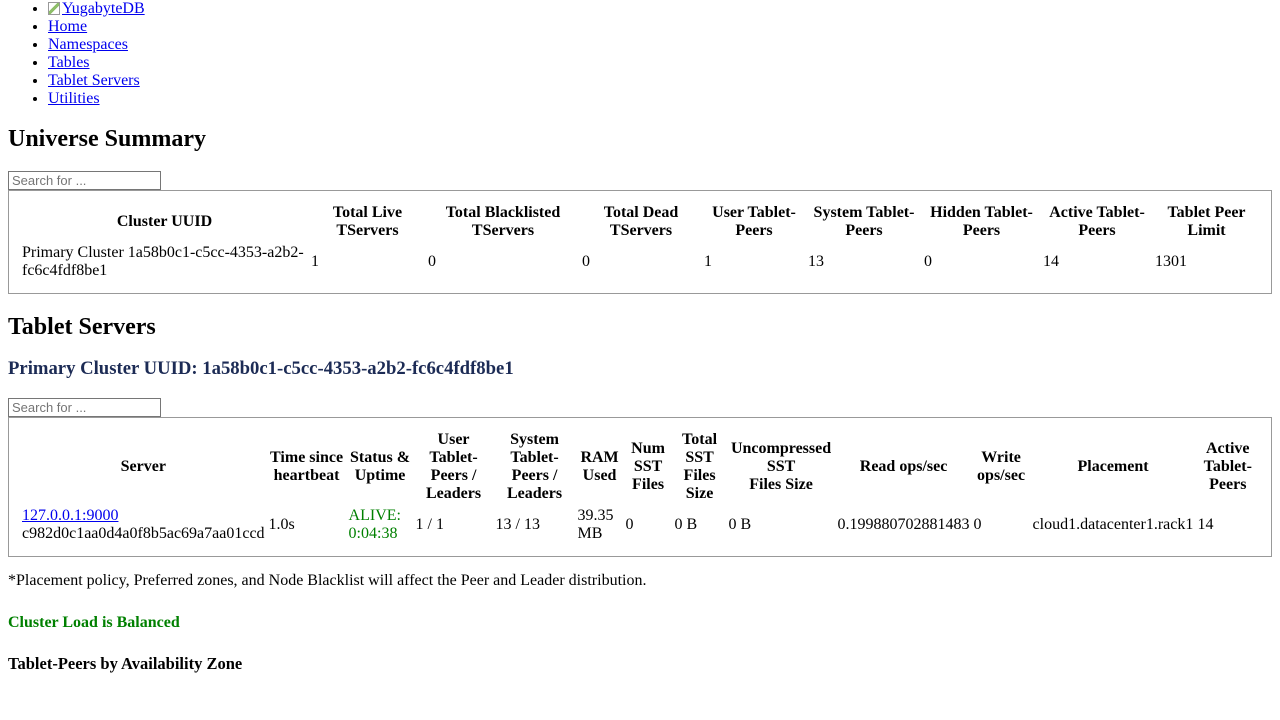  I want to click on col-num-sst-files: Num SST Files, so click(648, 467).